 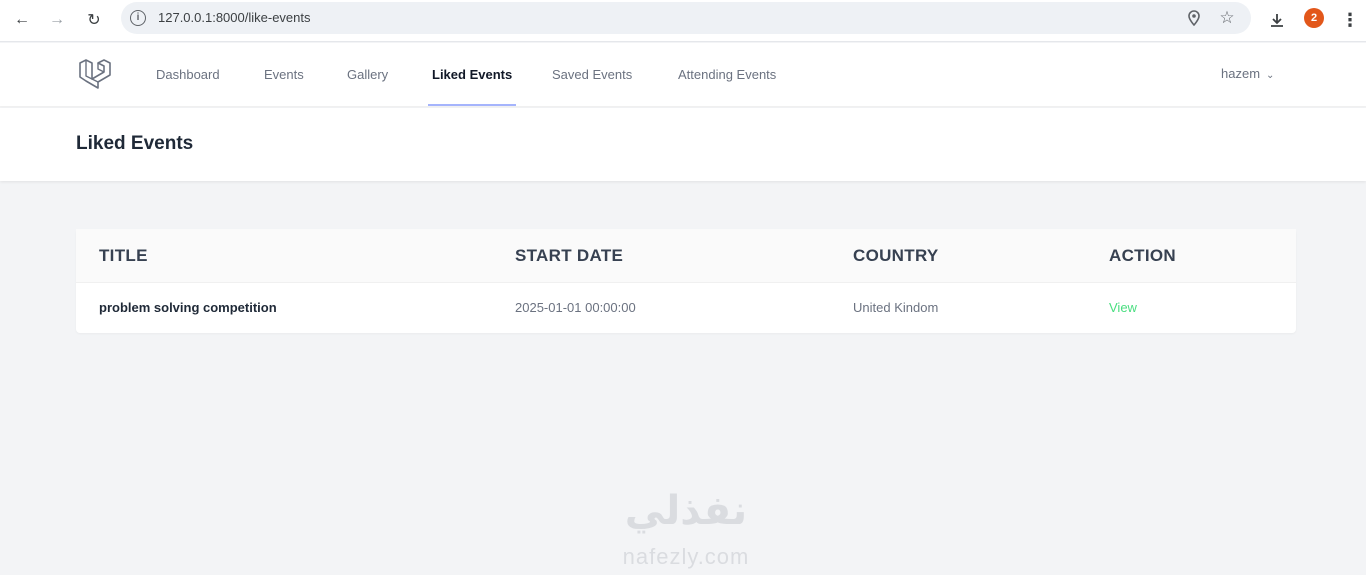 I want to click on forward-arrow-icon: →, so click(x=57, y=20).